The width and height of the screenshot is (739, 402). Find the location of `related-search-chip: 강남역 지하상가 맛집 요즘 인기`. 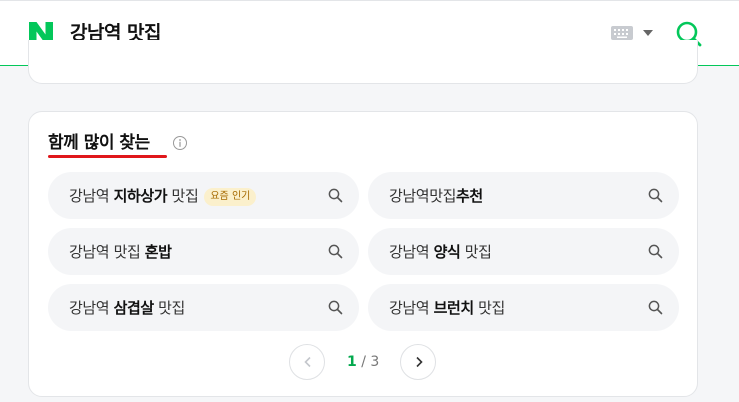

related-search-chip: 강남역 지하상가 맛집 요즘 인기 is located at coordinates (203, 195).